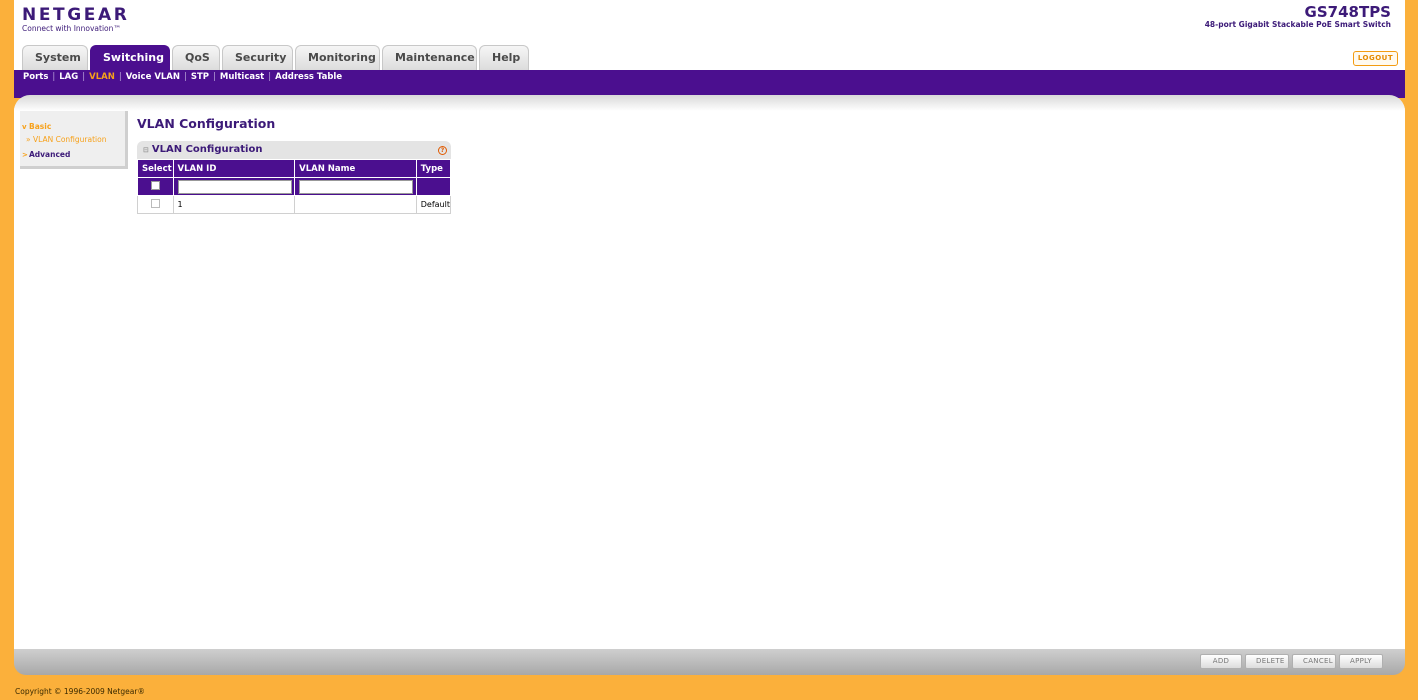  I want to click on sidebar-item-basic-label: Basic, so click(40, 126).